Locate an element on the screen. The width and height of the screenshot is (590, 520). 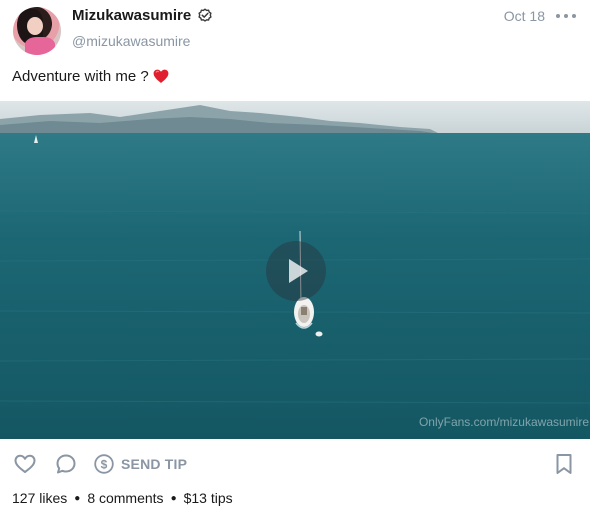
verified-badge-icon is located at coordinates (205, 14).